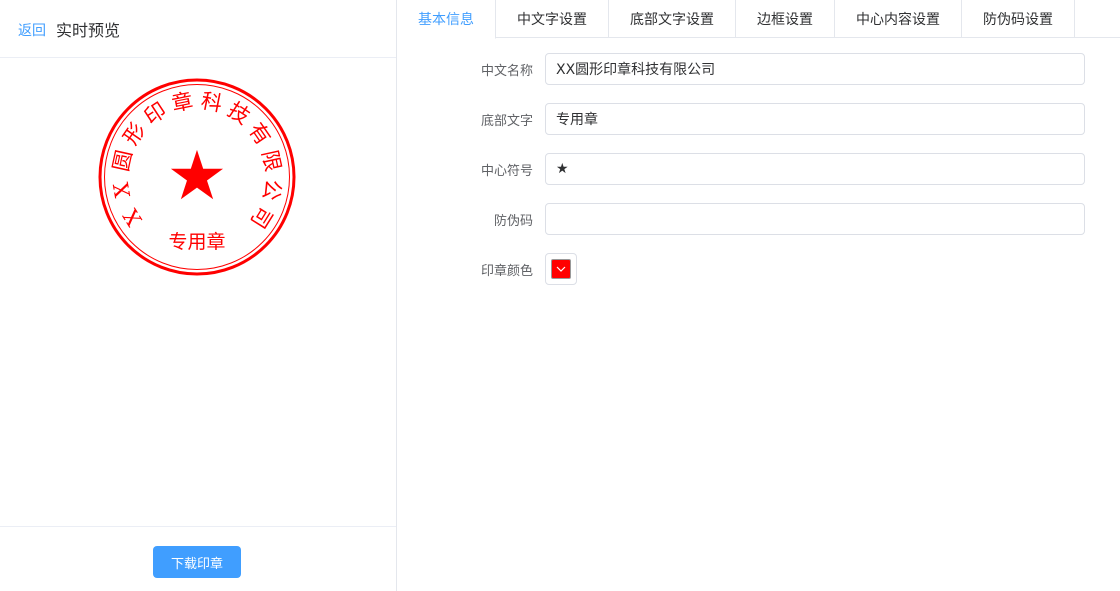 The height and width of the screenshot is (591, 1120). What do you see at coordinates (513, 221) in the screenshot?
I see `anti-counterfeit-label: 防伪码` at bounding box center [513, 221].